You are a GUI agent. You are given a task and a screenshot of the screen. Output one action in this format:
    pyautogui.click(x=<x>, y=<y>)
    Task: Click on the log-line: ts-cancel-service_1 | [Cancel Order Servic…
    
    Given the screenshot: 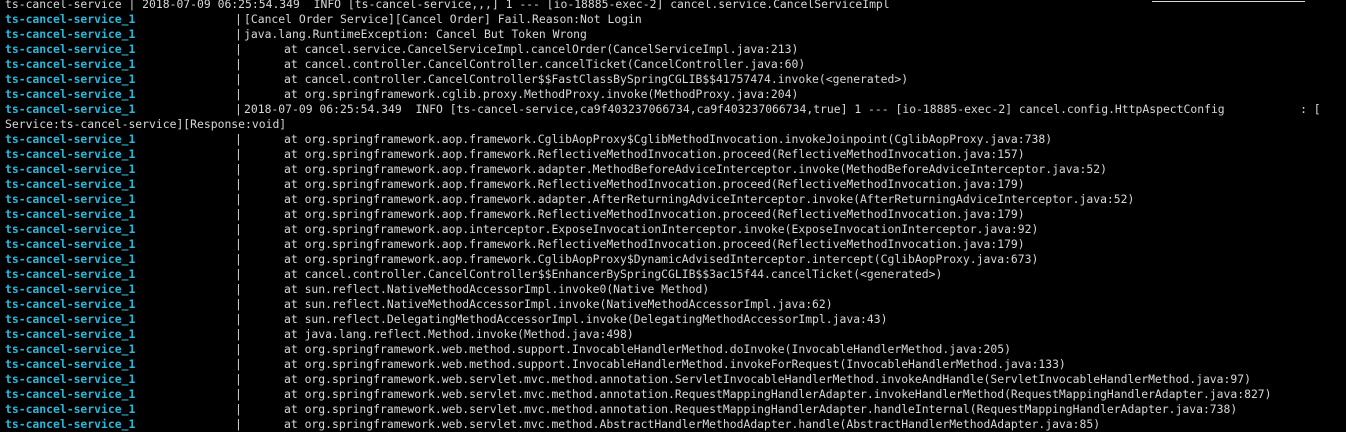 What is the action you would take?
    pyautogui.click(x=675, y=19)
    